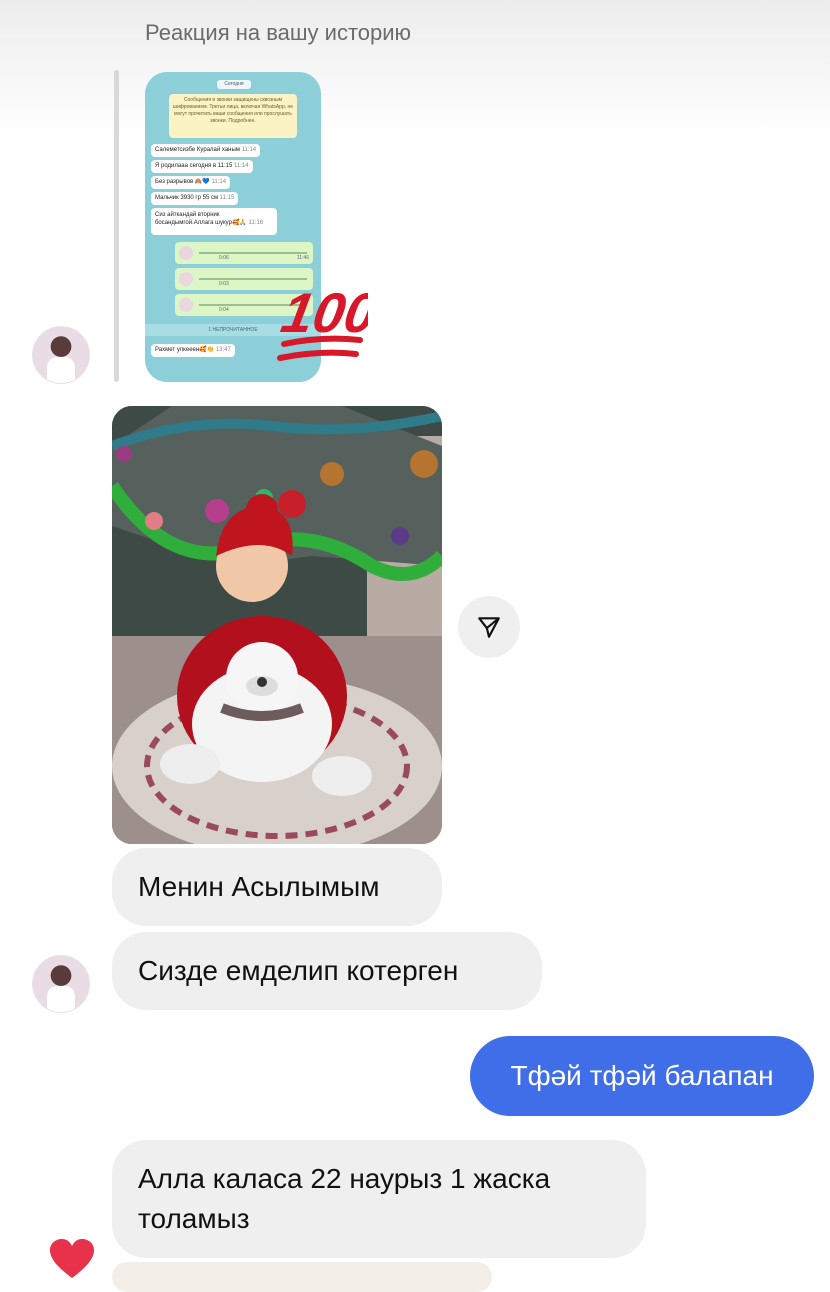 The height and width of the screenshot is (1292, 830). Describe the element at coordinates (327, 971) in the screenshot. I see `incoming-message: Сизде емделип котерген` at that location.